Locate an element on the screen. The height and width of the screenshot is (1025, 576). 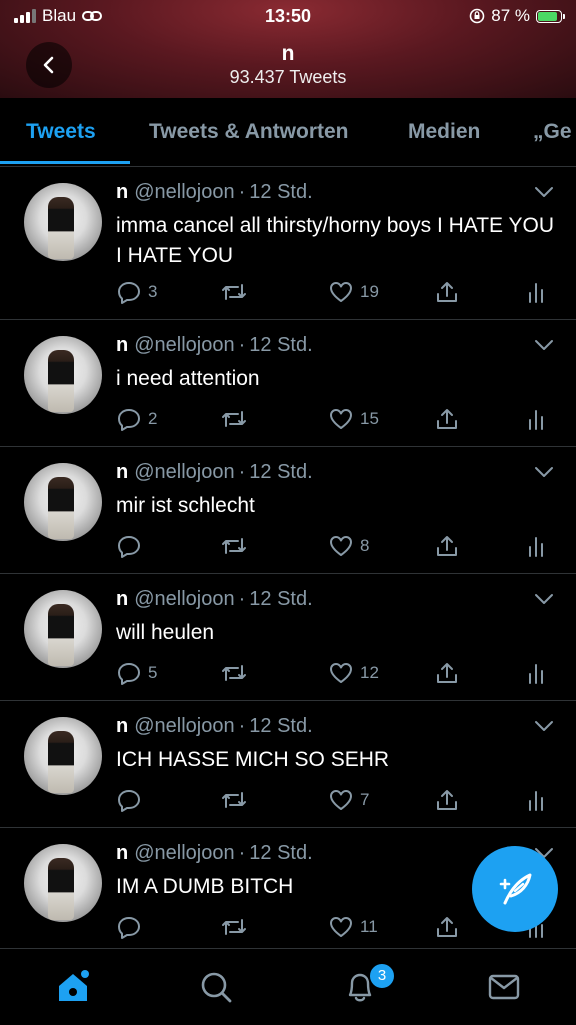
tab-tweets-and-replies: Tweets & Antworten is located at coordinates (249, 132).